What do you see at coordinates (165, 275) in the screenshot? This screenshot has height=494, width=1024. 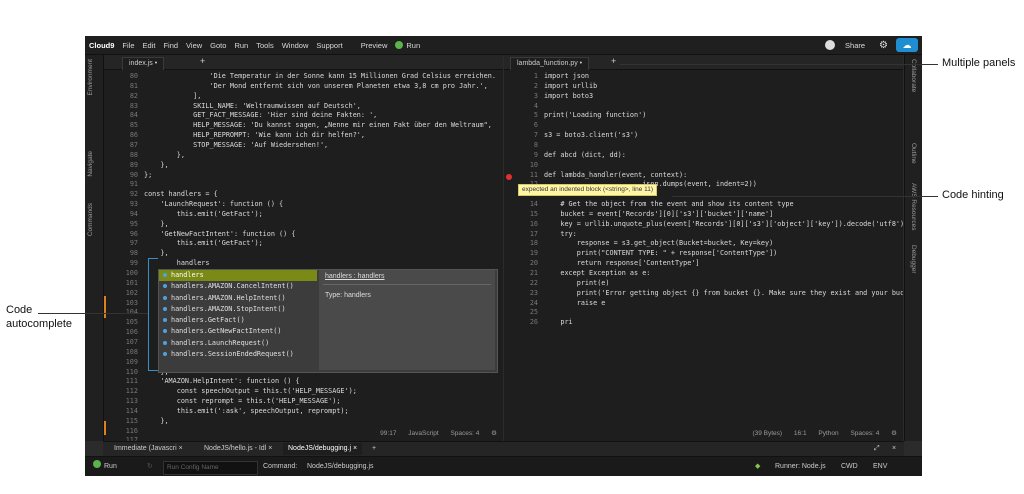 I see `suggestion-icon` at bounding box center [165, 275].